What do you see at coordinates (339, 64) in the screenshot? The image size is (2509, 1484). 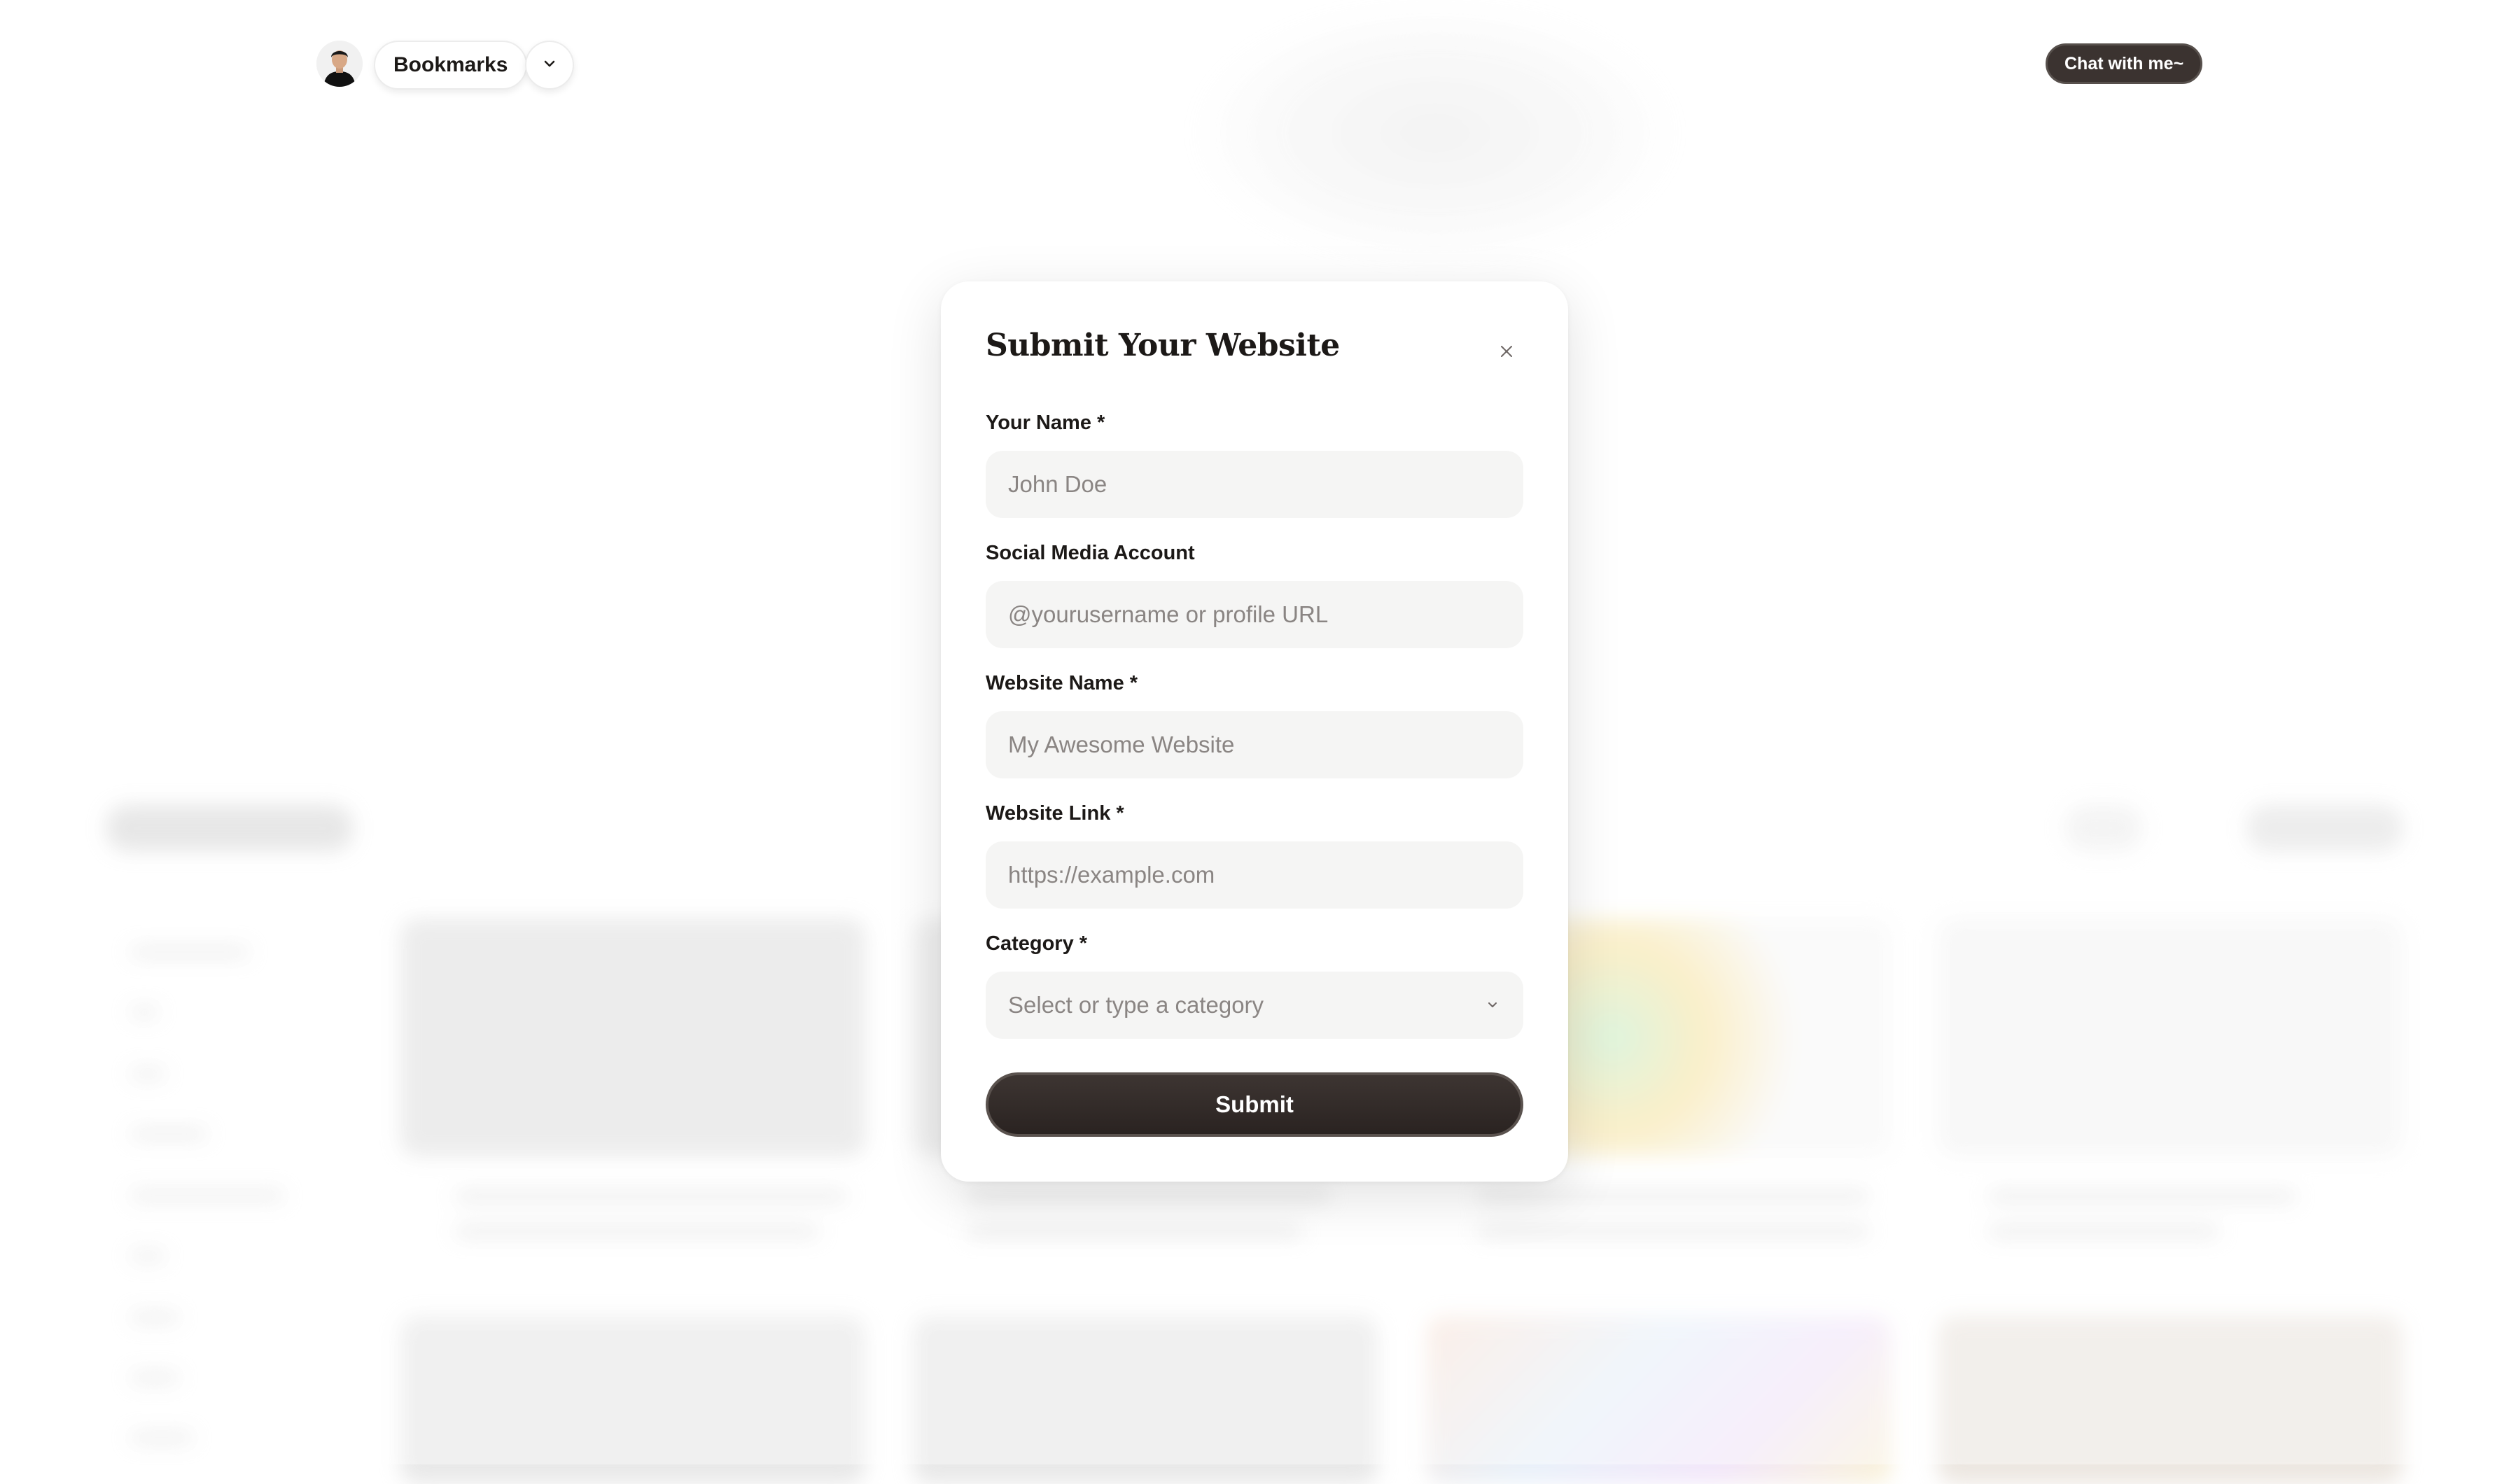 I see `avatar` at bounding box center [339, 64].